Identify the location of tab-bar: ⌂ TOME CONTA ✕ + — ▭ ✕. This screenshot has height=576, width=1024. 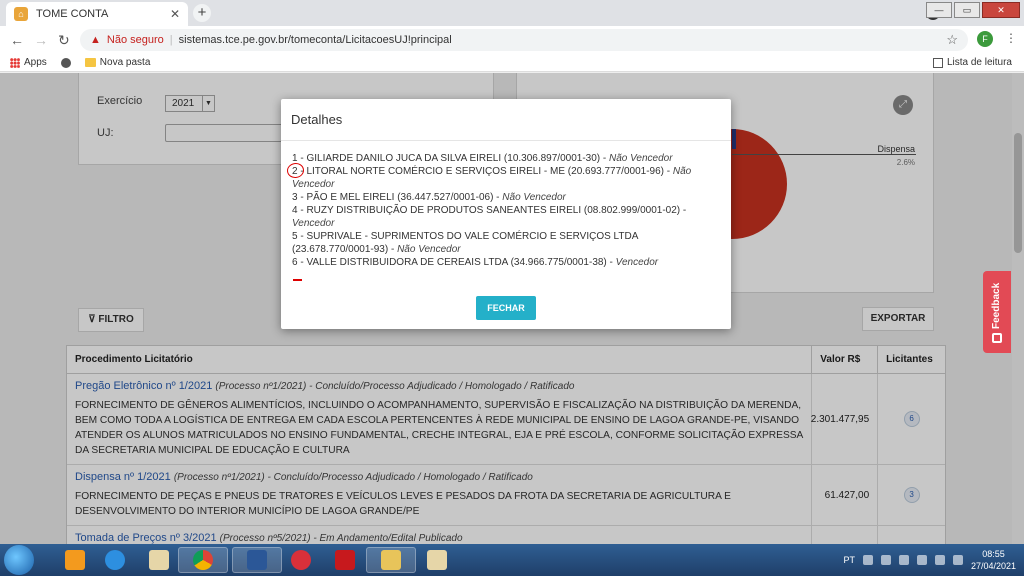
(512, 13).